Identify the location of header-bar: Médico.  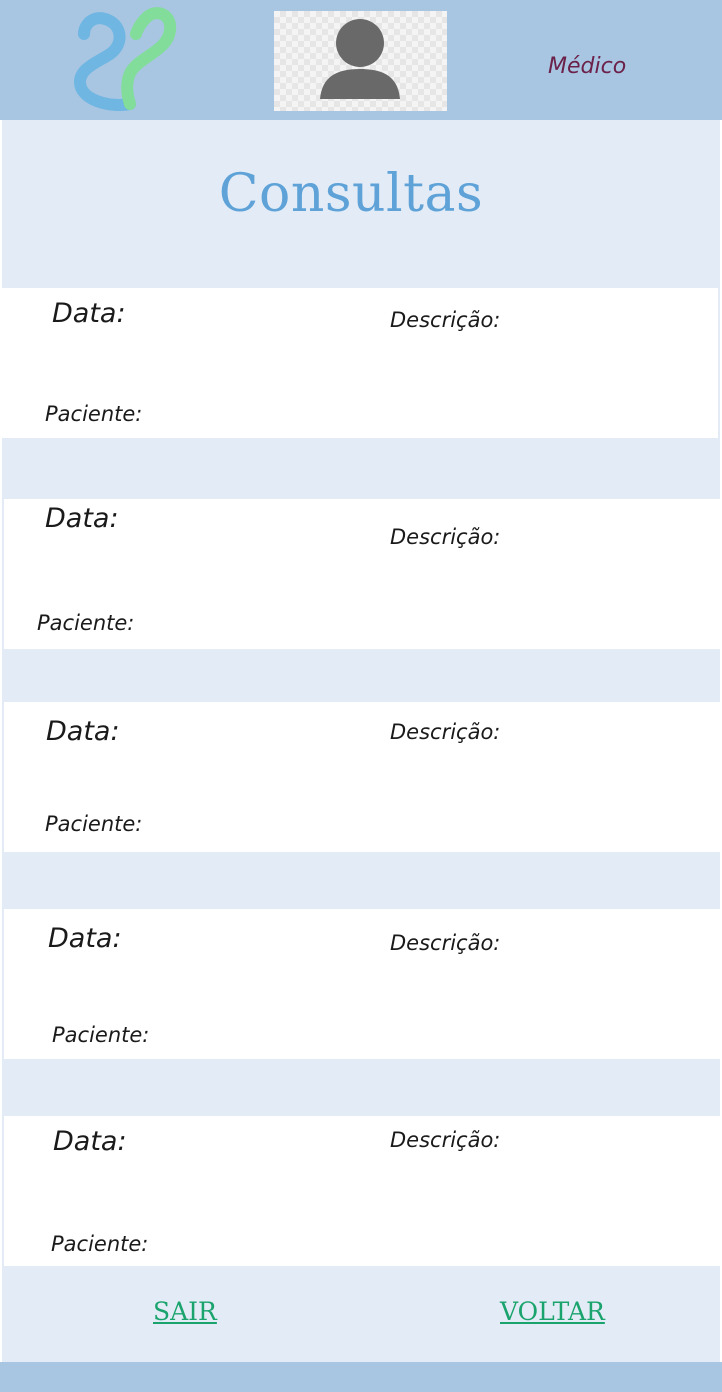
(361, 60).